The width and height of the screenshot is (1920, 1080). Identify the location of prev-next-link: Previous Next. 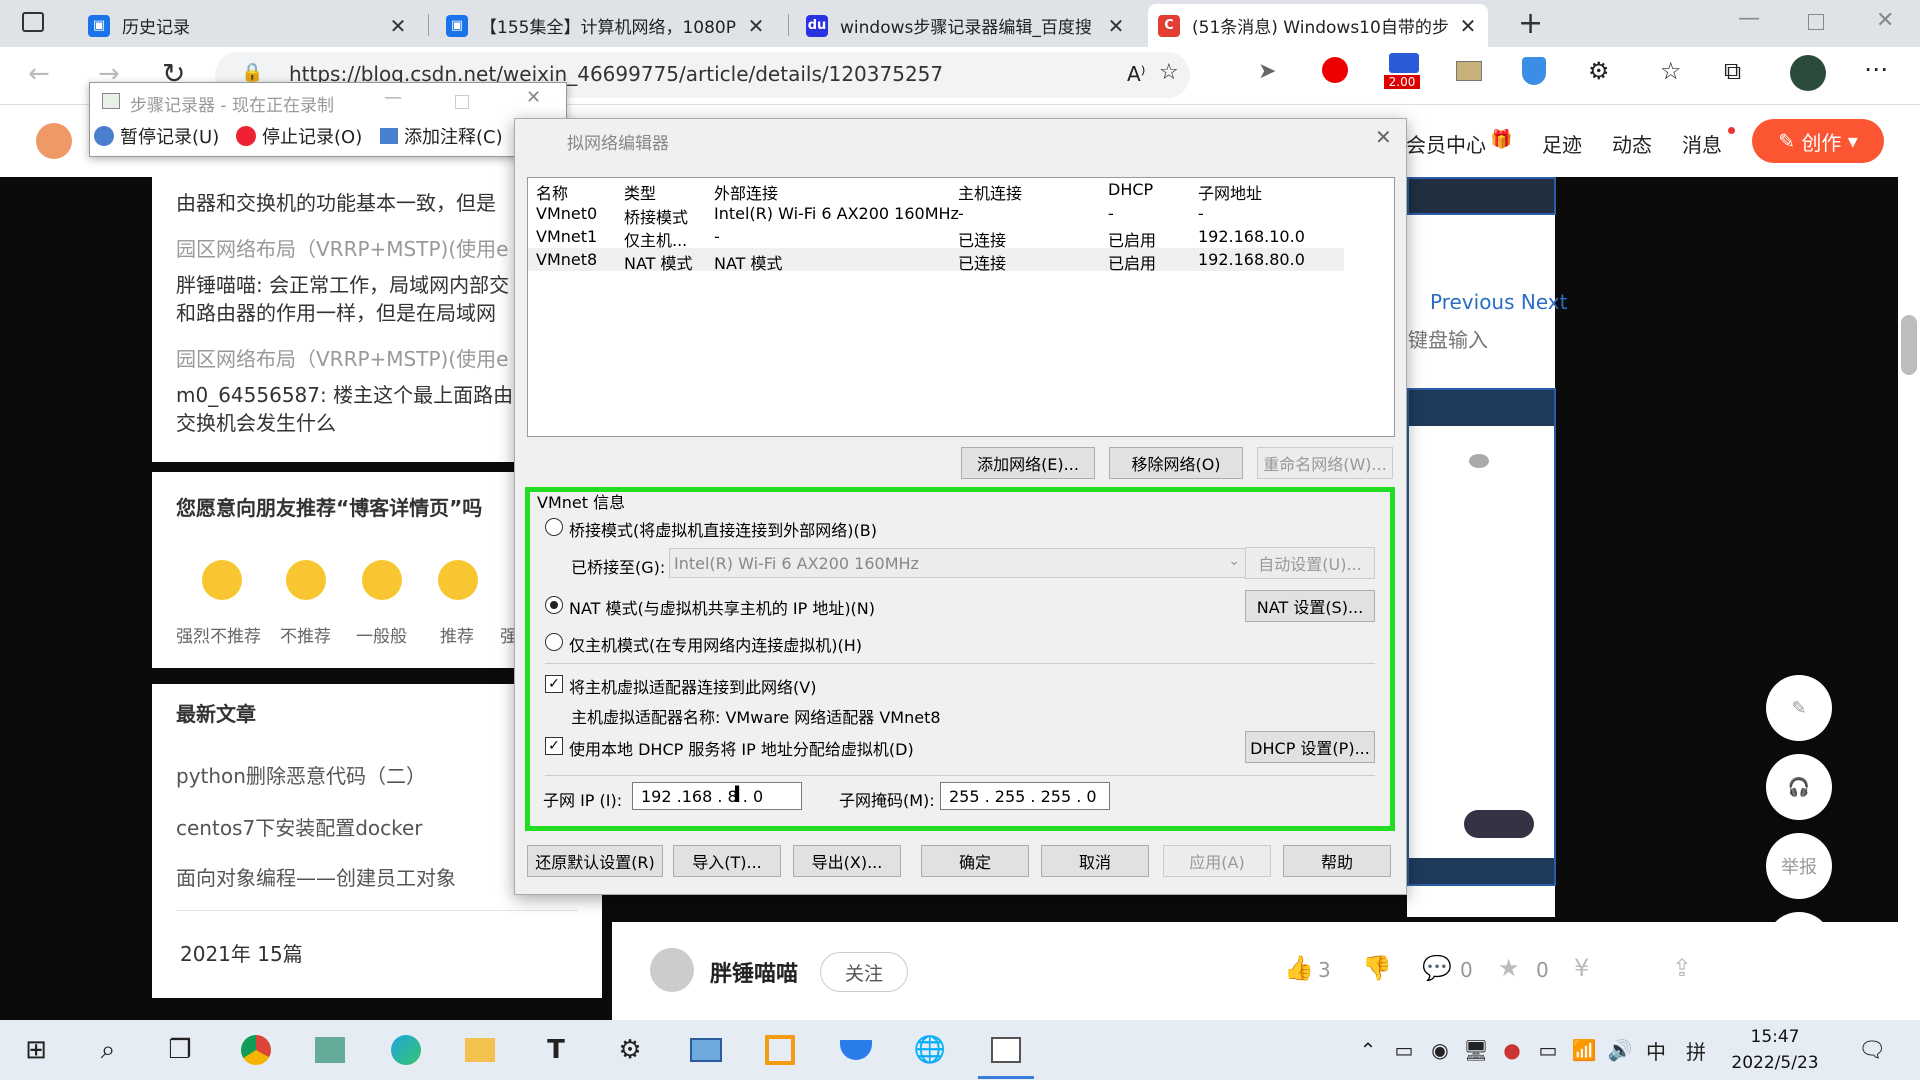
(1498, 302).